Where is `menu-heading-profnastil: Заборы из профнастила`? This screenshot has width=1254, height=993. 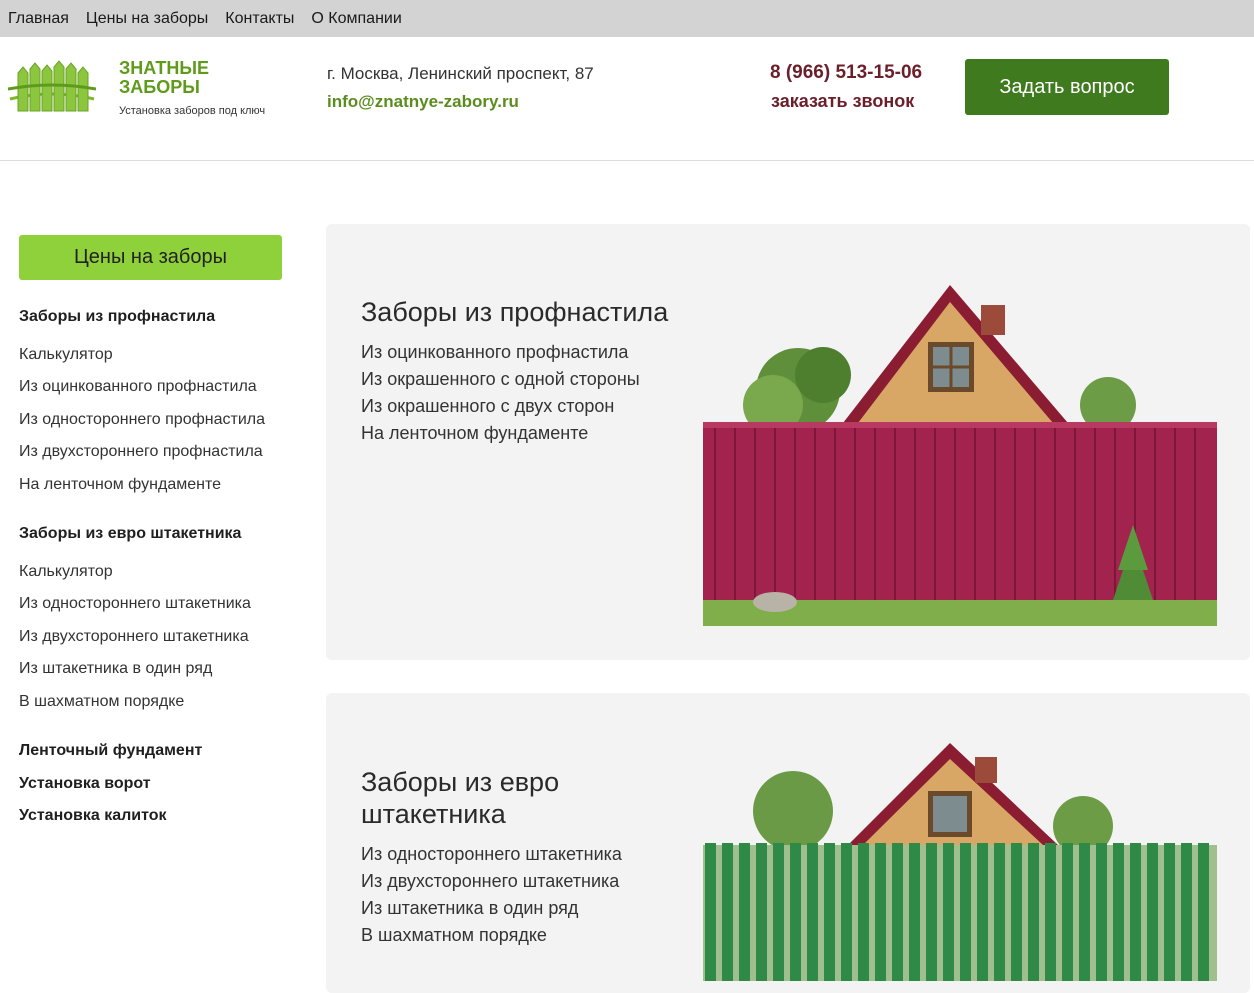 menu-heading-profnastil: Заборы из профнастила is located at coordinates (117, 317).